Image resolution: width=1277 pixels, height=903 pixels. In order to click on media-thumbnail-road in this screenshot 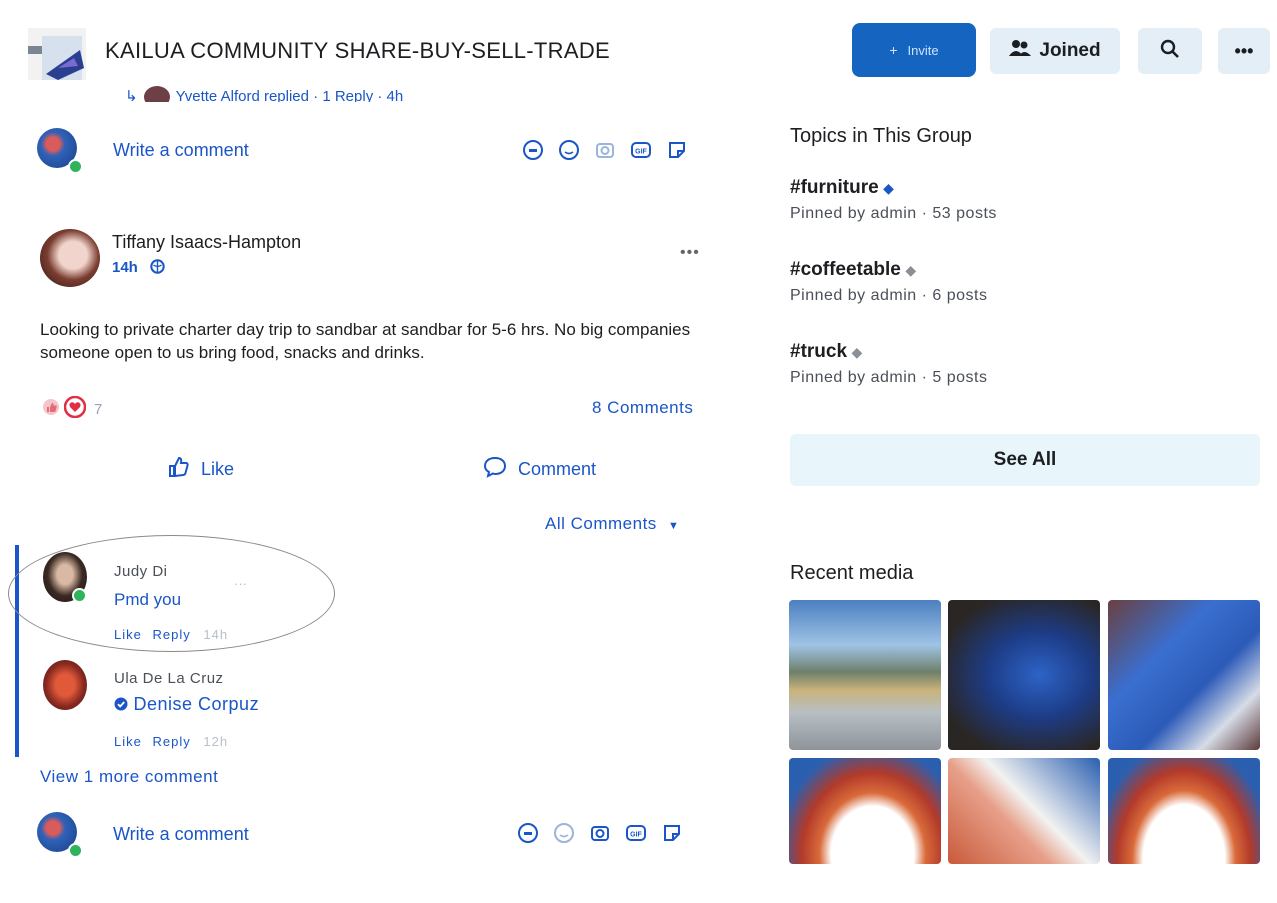, I will do `click(865, 675)`.